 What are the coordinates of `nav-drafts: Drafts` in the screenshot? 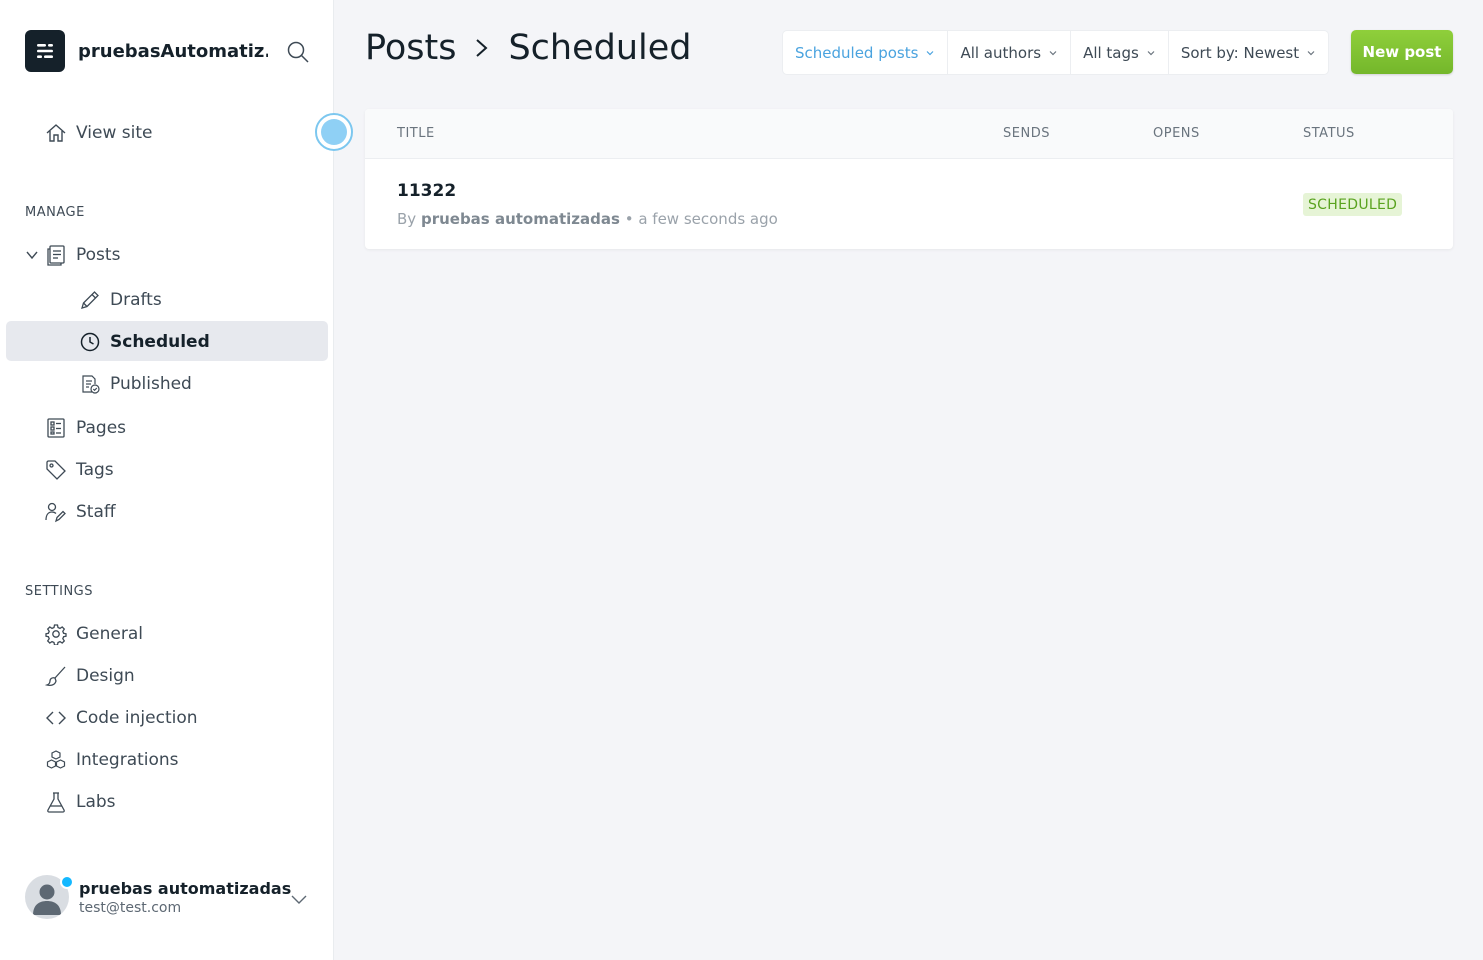 It's located at (120, 300).